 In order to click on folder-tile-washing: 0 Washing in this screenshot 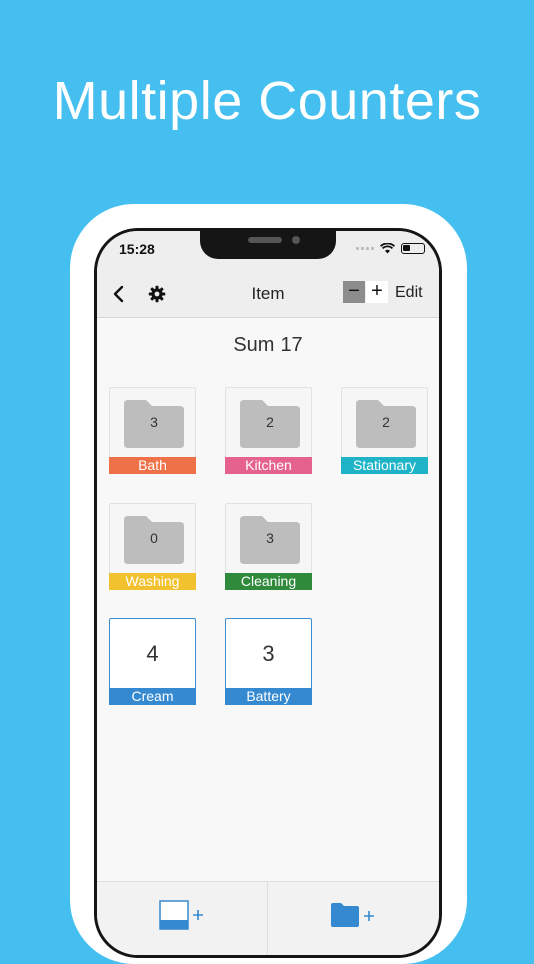, I will do `click(152, 546)`.